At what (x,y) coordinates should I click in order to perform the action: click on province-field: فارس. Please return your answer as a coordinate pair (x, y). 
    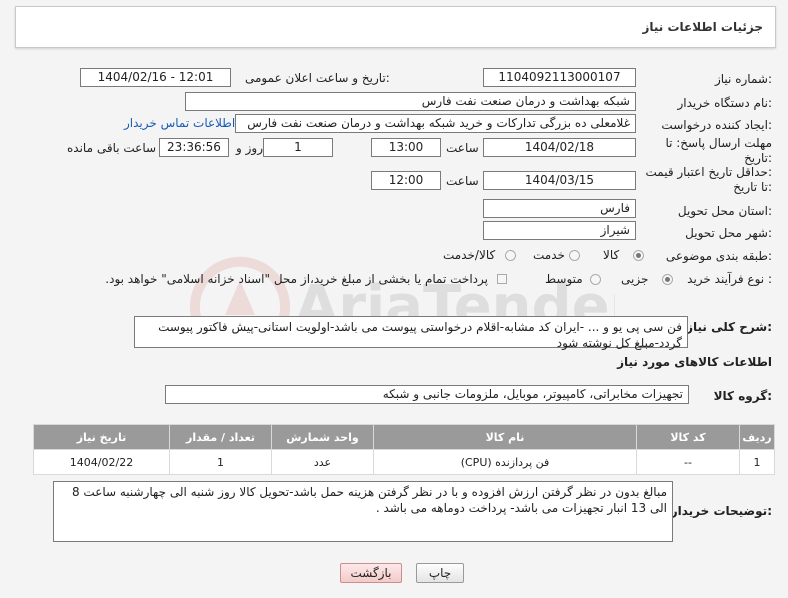
    Looking at the image, I should click on (559, 208).